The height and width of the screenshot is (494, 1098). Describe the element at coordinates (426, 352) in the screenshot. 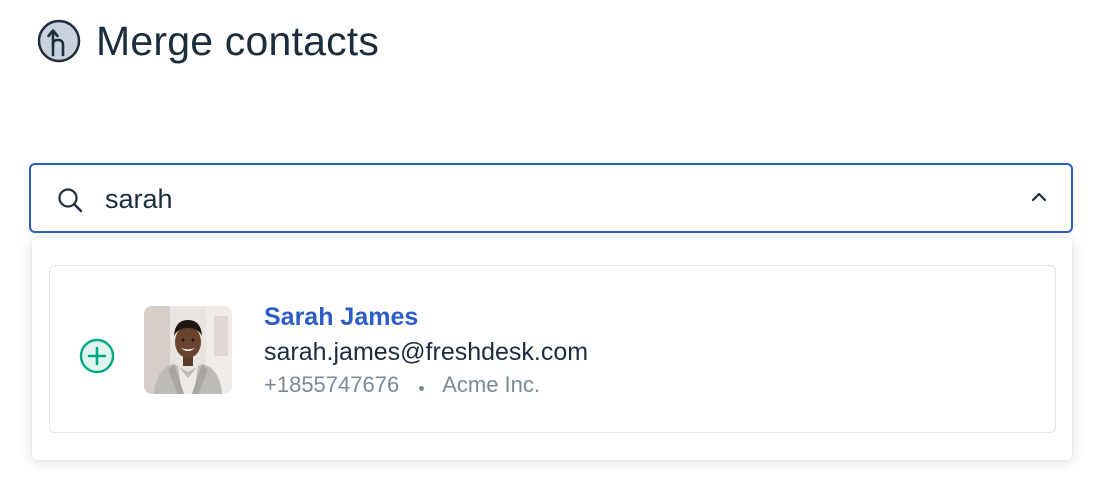

I see `contact-email: sarah.james@freshdesk.com` at that location.